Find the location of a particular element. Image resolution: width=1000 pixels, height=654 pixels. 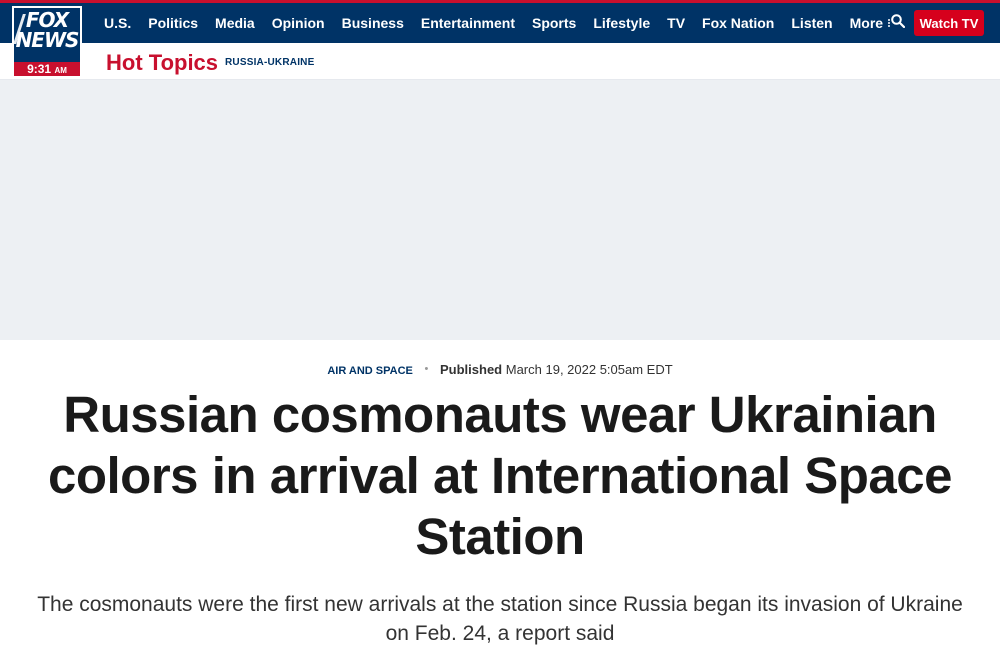

nav-item-opinion: Opinion is located at coordinates (298, 23).